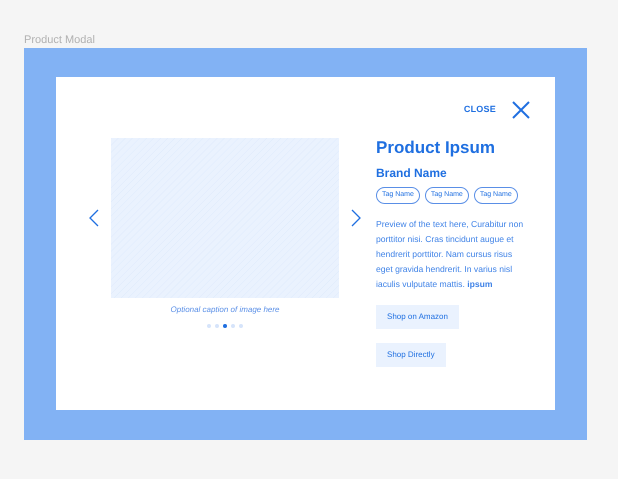 The height and width of the screenshot is (479, 618). Describe the element at coordinates (225, 310) in the screenshot. I see `image-caption: Optional caption of image here` at that location.